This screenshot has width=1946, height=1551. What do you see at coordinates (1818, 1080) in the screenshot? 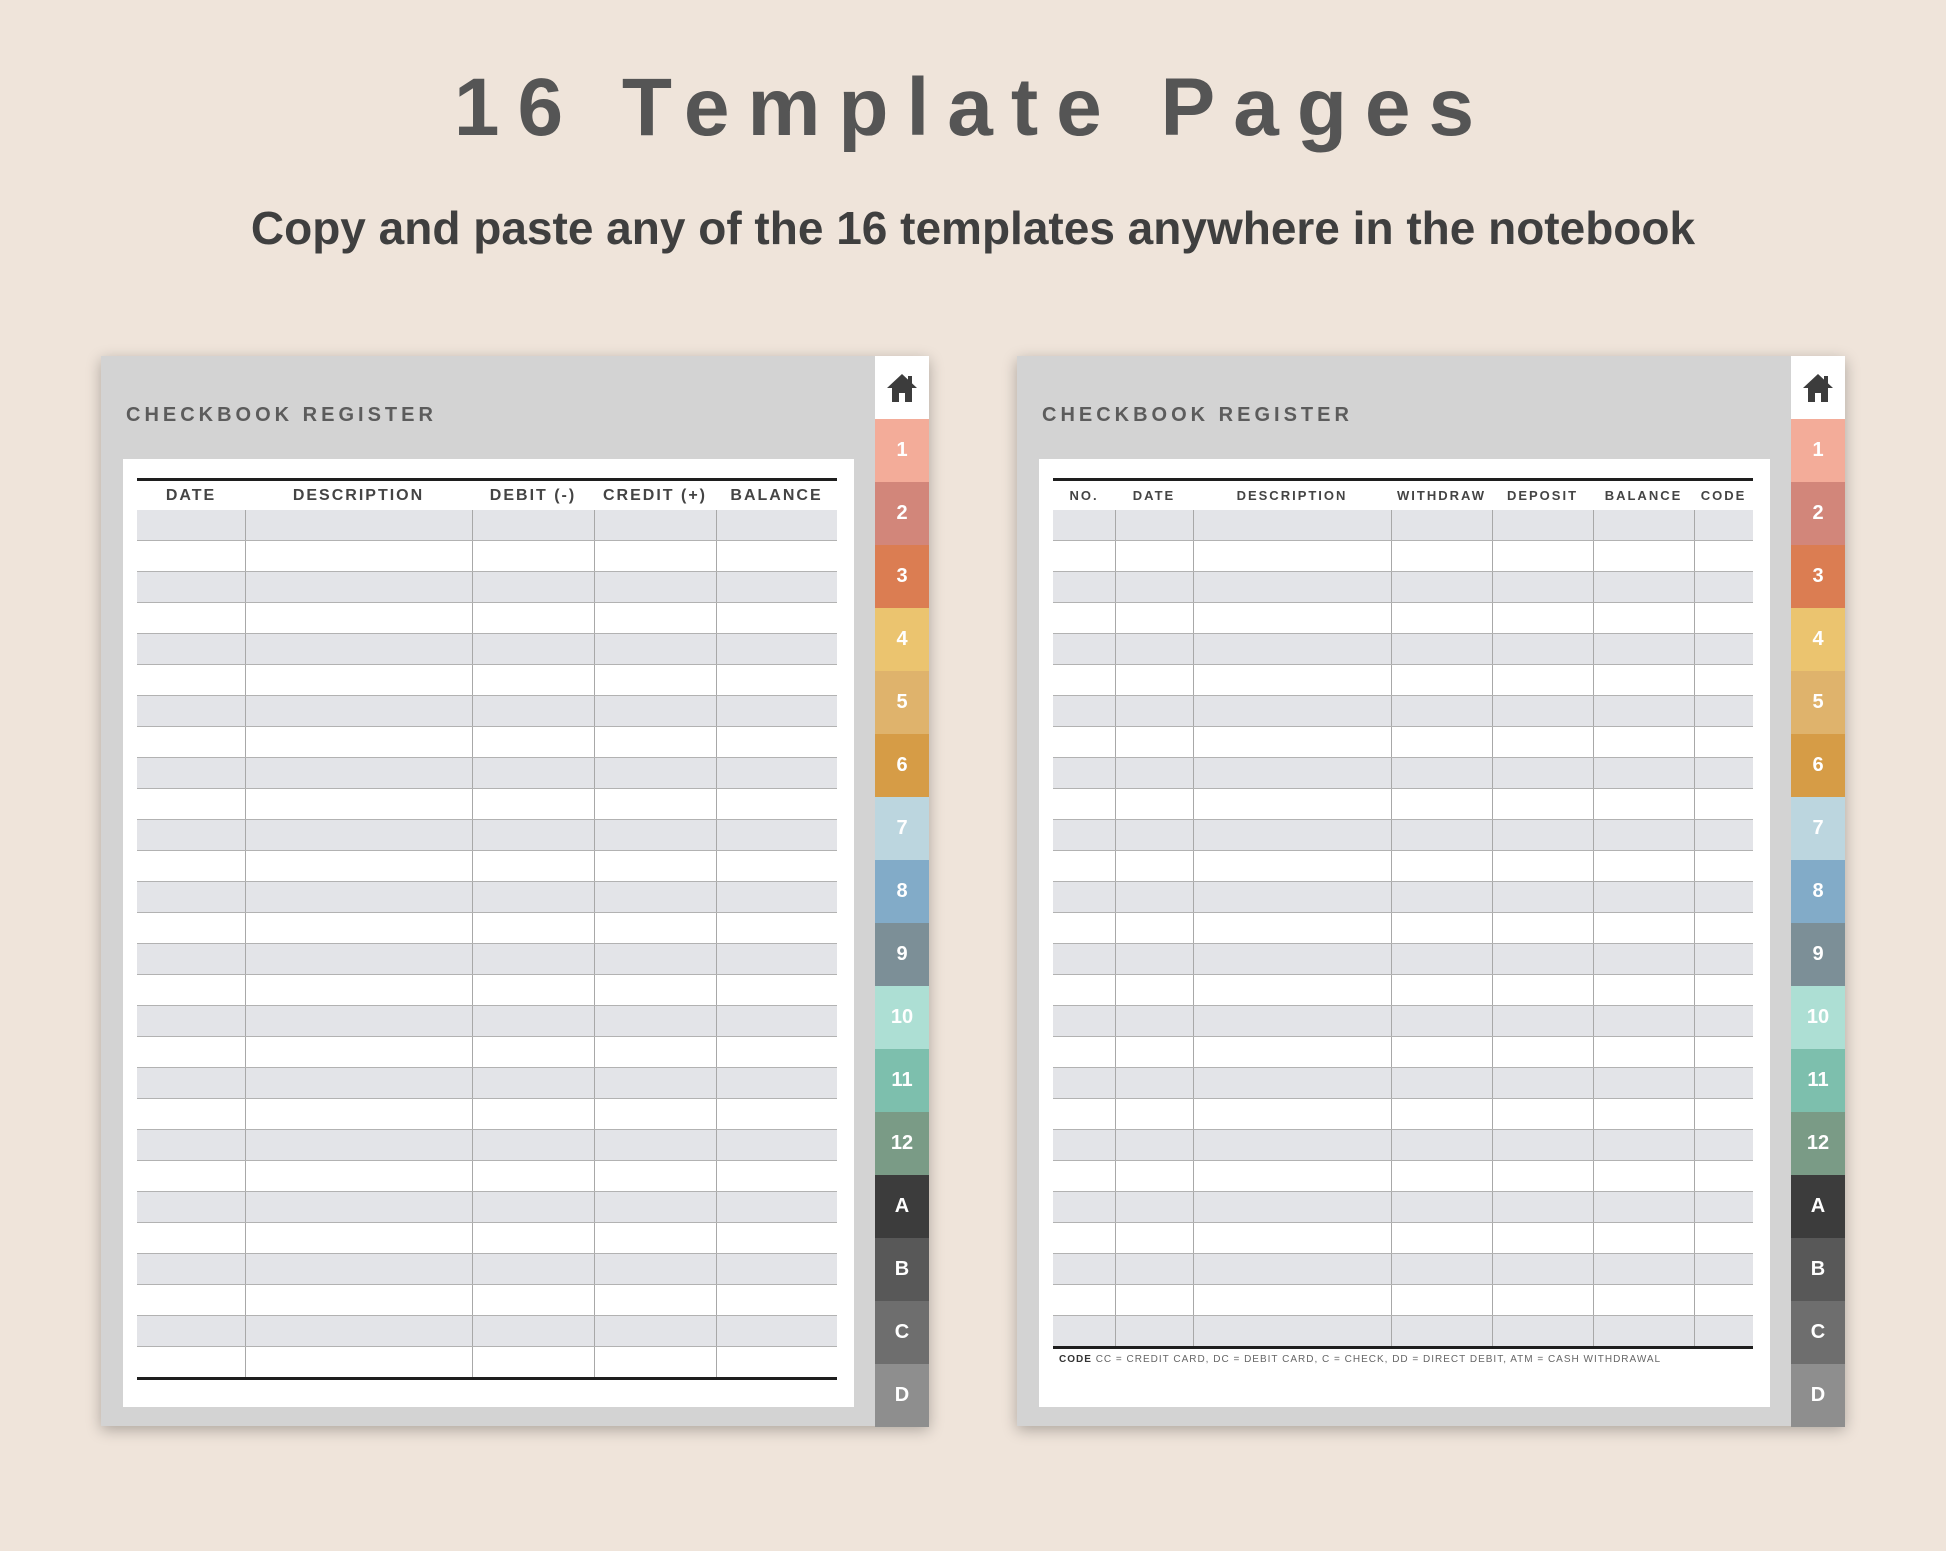
I see `tab-11: 11` at bounding box center [1818, 1080].